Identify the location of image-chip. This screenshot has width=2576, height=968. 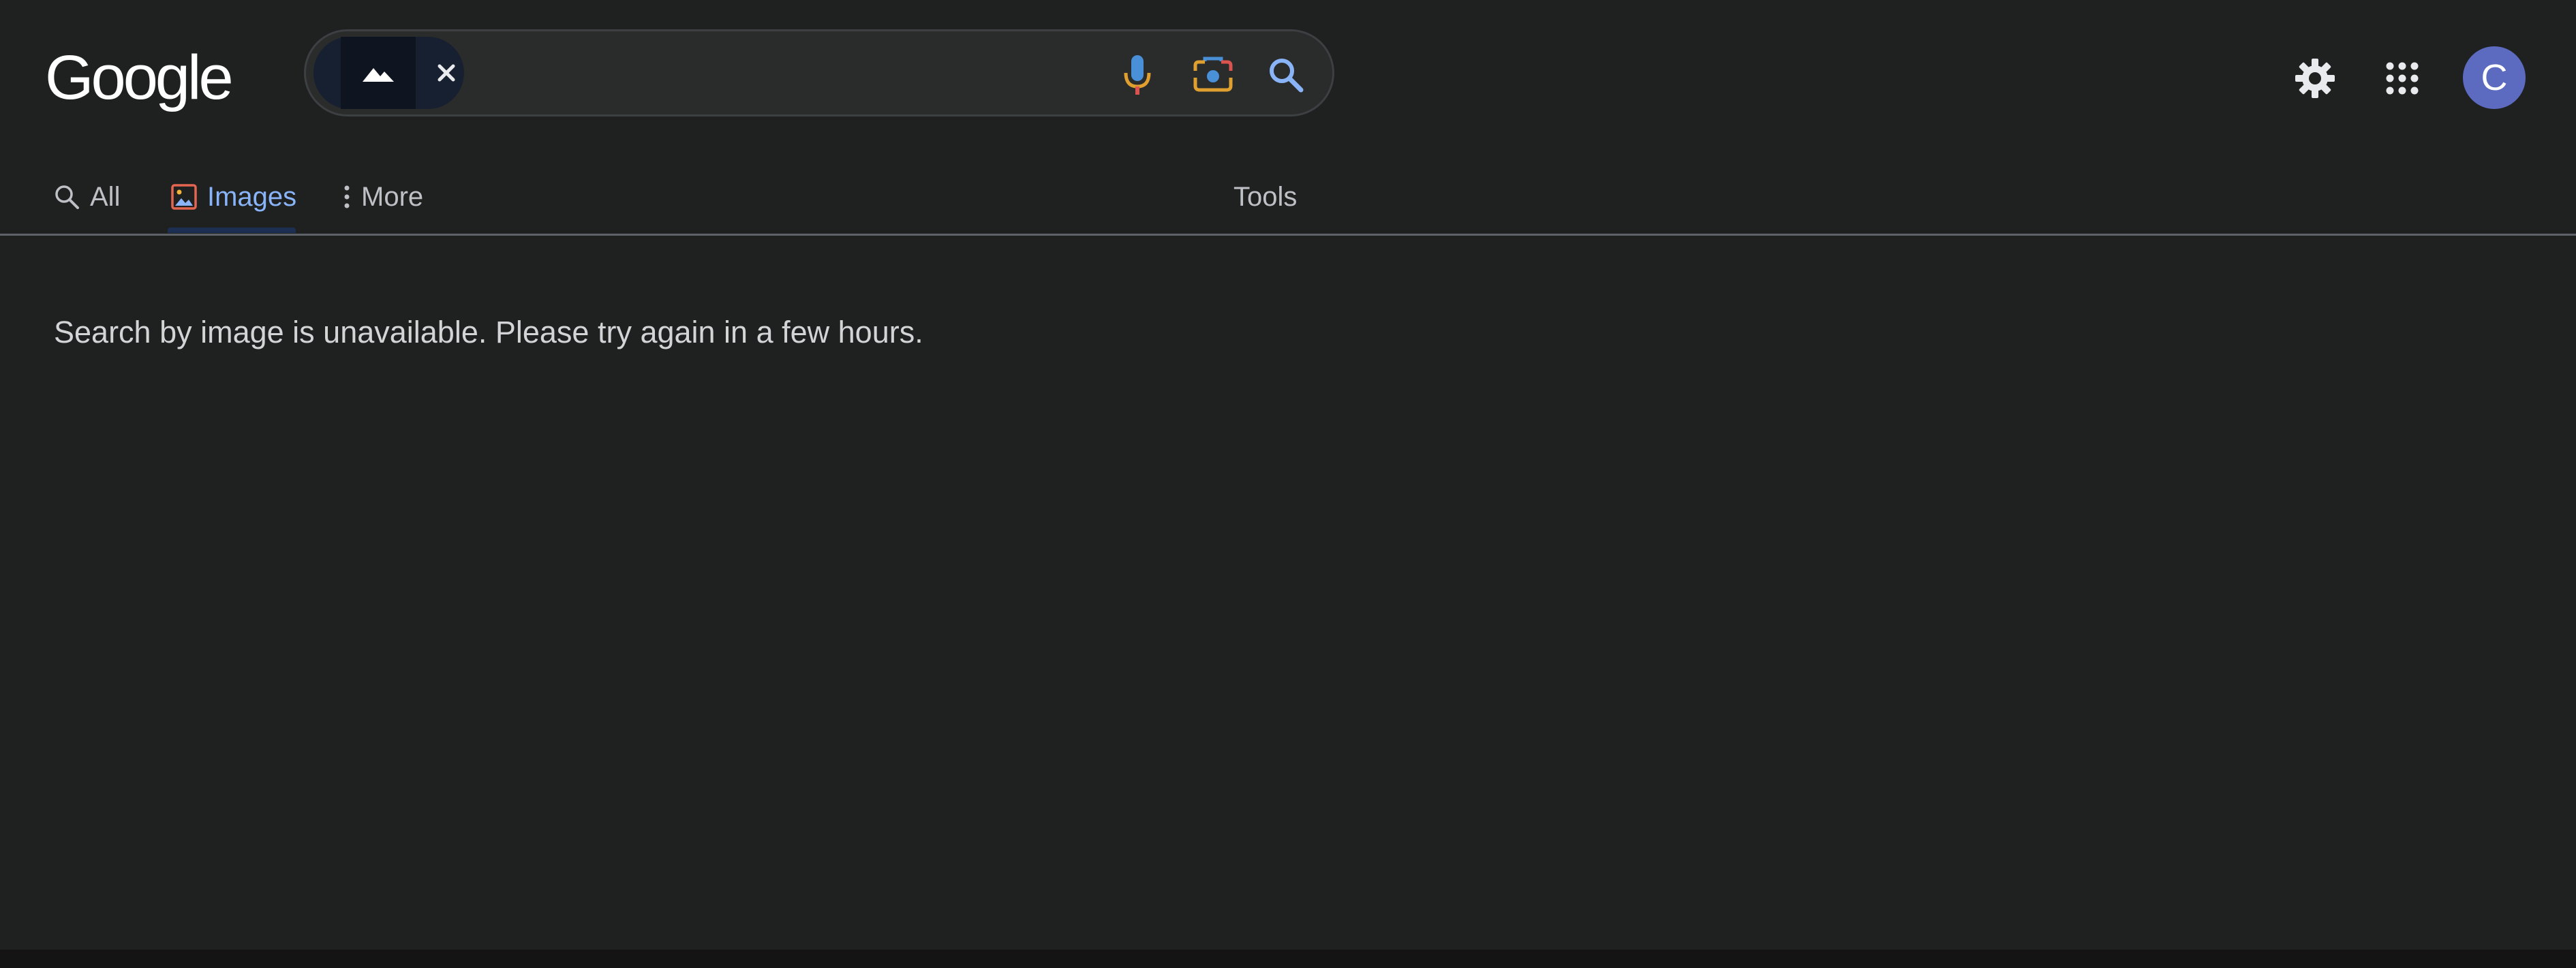
(389, 73).